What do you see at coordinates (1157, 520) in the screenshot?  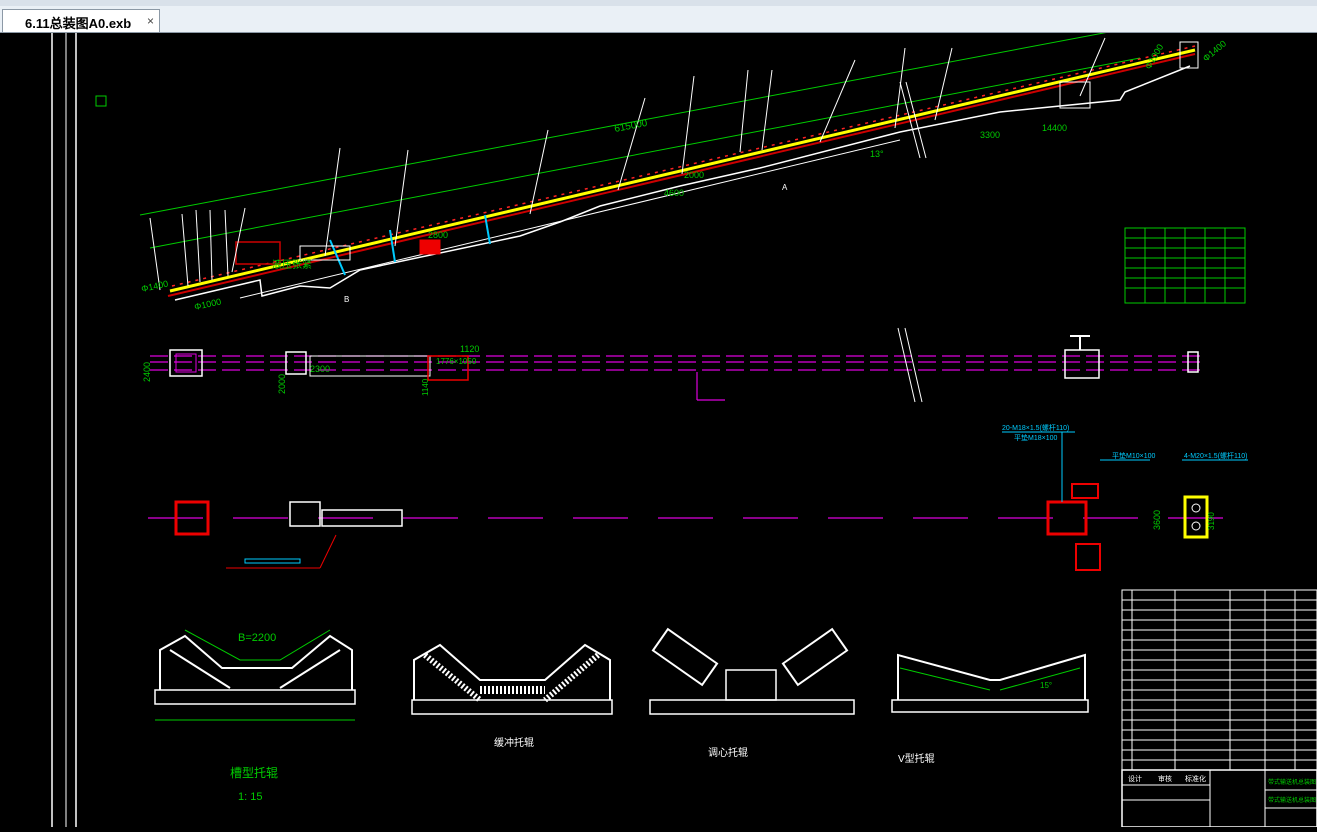 I see `dim-3600: 3600` at bounding box center [1157, 520].